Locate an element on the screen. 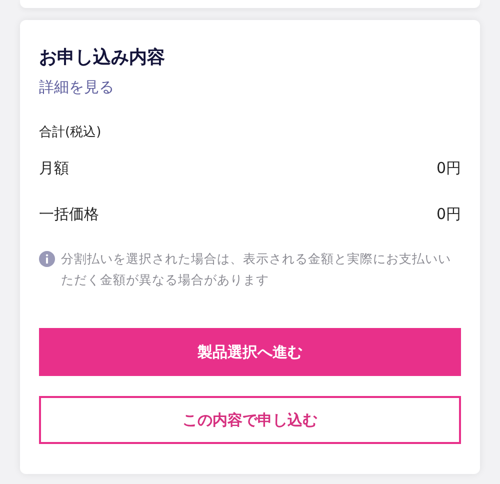 This screenshot has height=484, width=500. apply-button: この内容で申し込む is located at coordinates (250, 420).